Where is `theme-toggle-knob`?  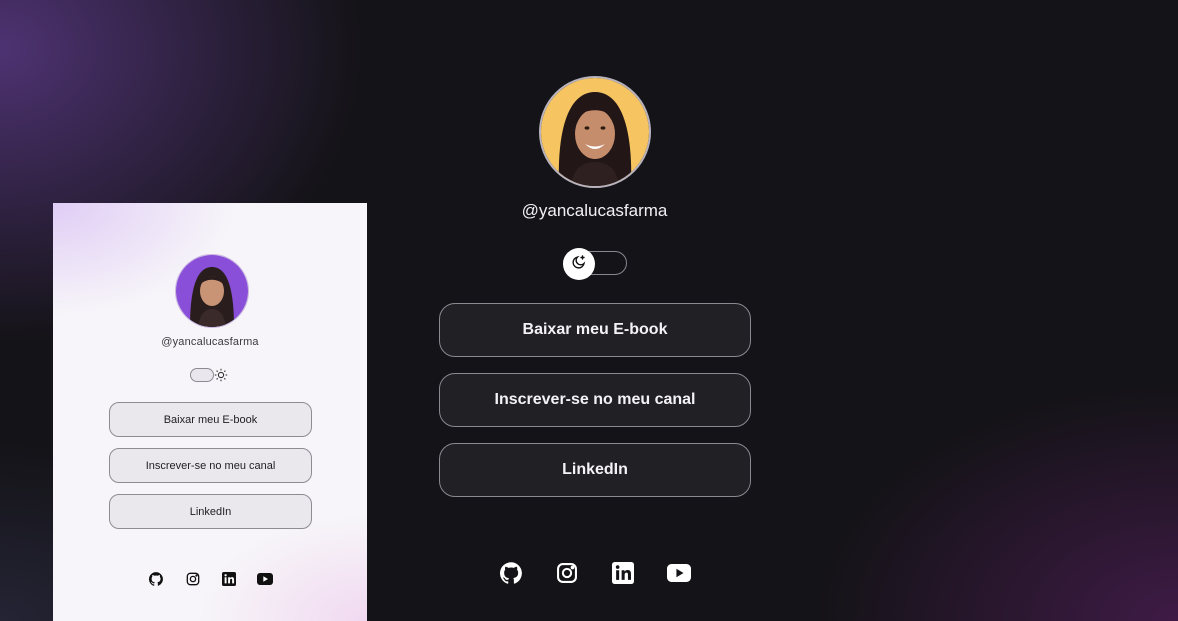 theme-toggle-knob is located at coordinates (579, 264).